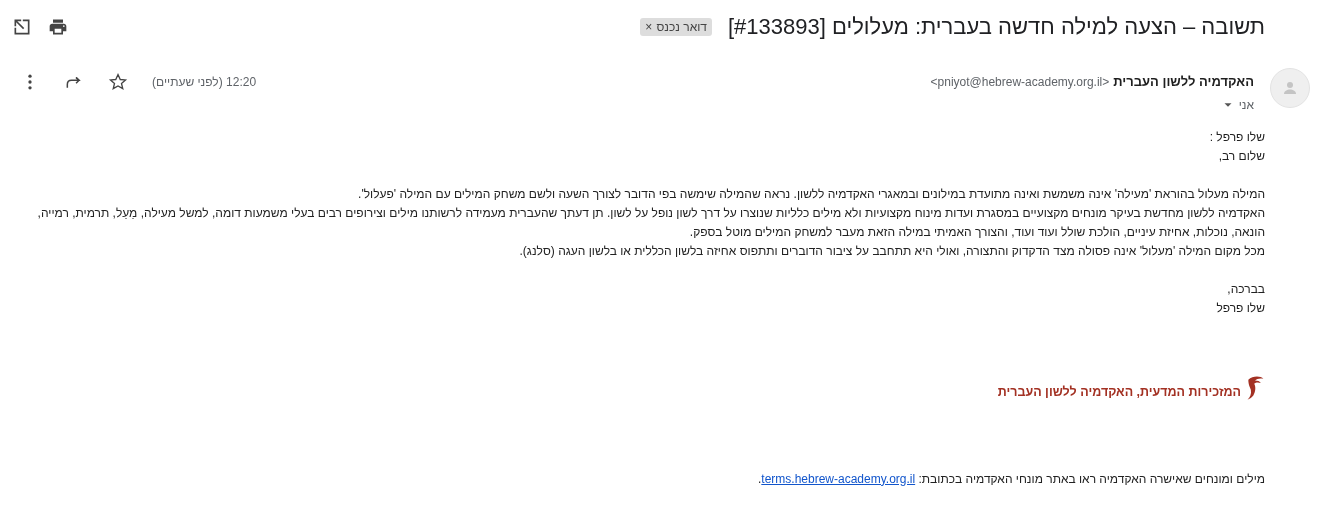 This screenshot has height=521, width=1322. Describe the element at coordinates (891, 251) in the screenshot. I see `body-text-line: מכל מקום המילה 'מעלול' אינה פסולה מצד הדקדוק והתצורה, ואולי היא תתחבב על ציבור הדוברים ותתפוס אחיזה בלשון הכללית או בלשון העגה (סלנג).` at that location.